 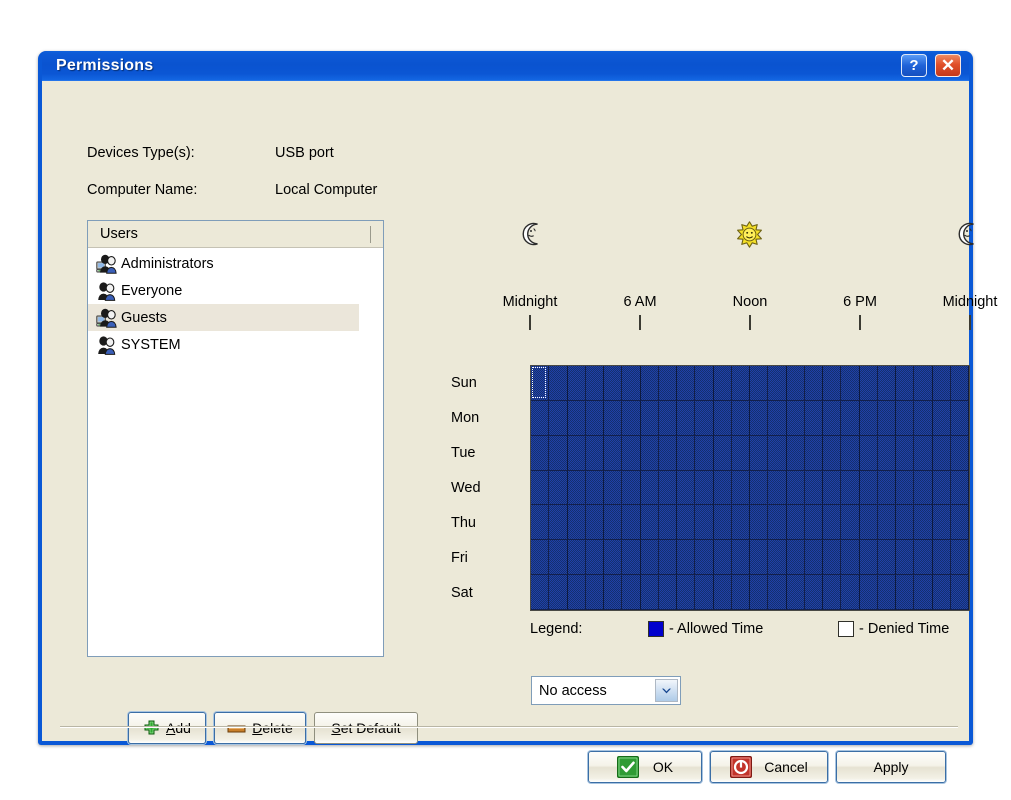 I want to click on list-item: Everyone, so click(x=223, y=290).